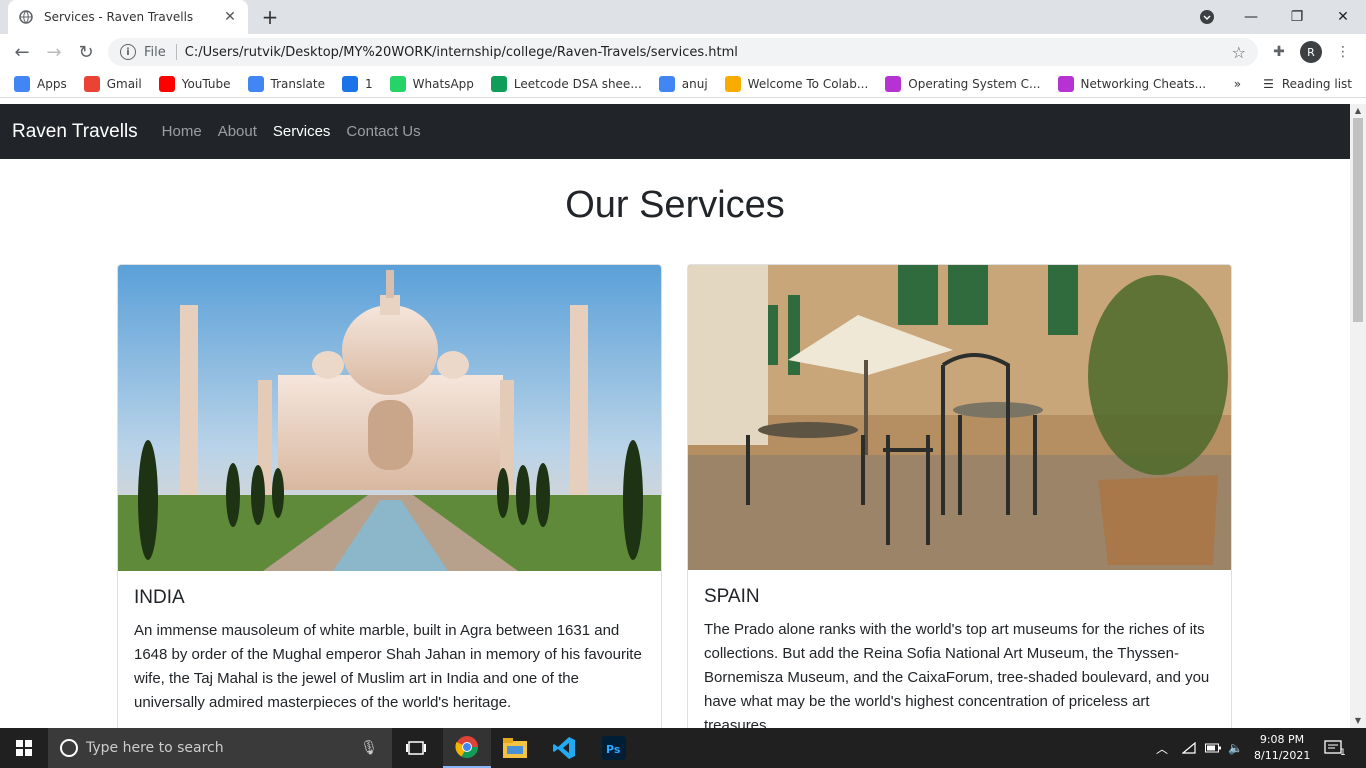 This screenshot has width=1366, height=768. I want to click on restore-button: ❐, so click(1297, 17).